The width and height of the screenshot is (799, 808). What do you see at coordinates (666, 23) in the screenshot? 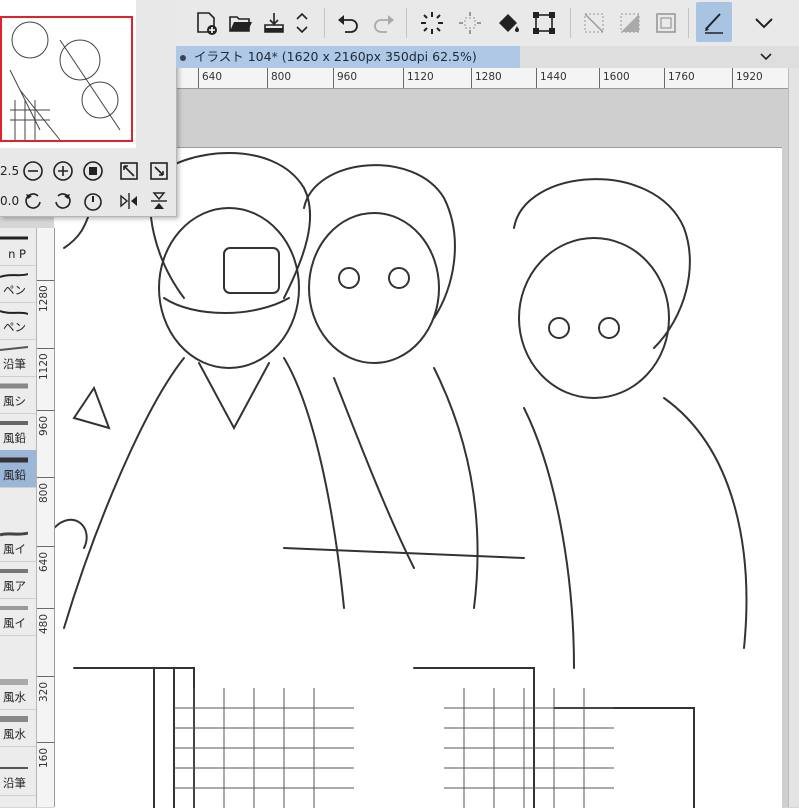
I see `selection-border-icon` at bounding box center [666, 23].